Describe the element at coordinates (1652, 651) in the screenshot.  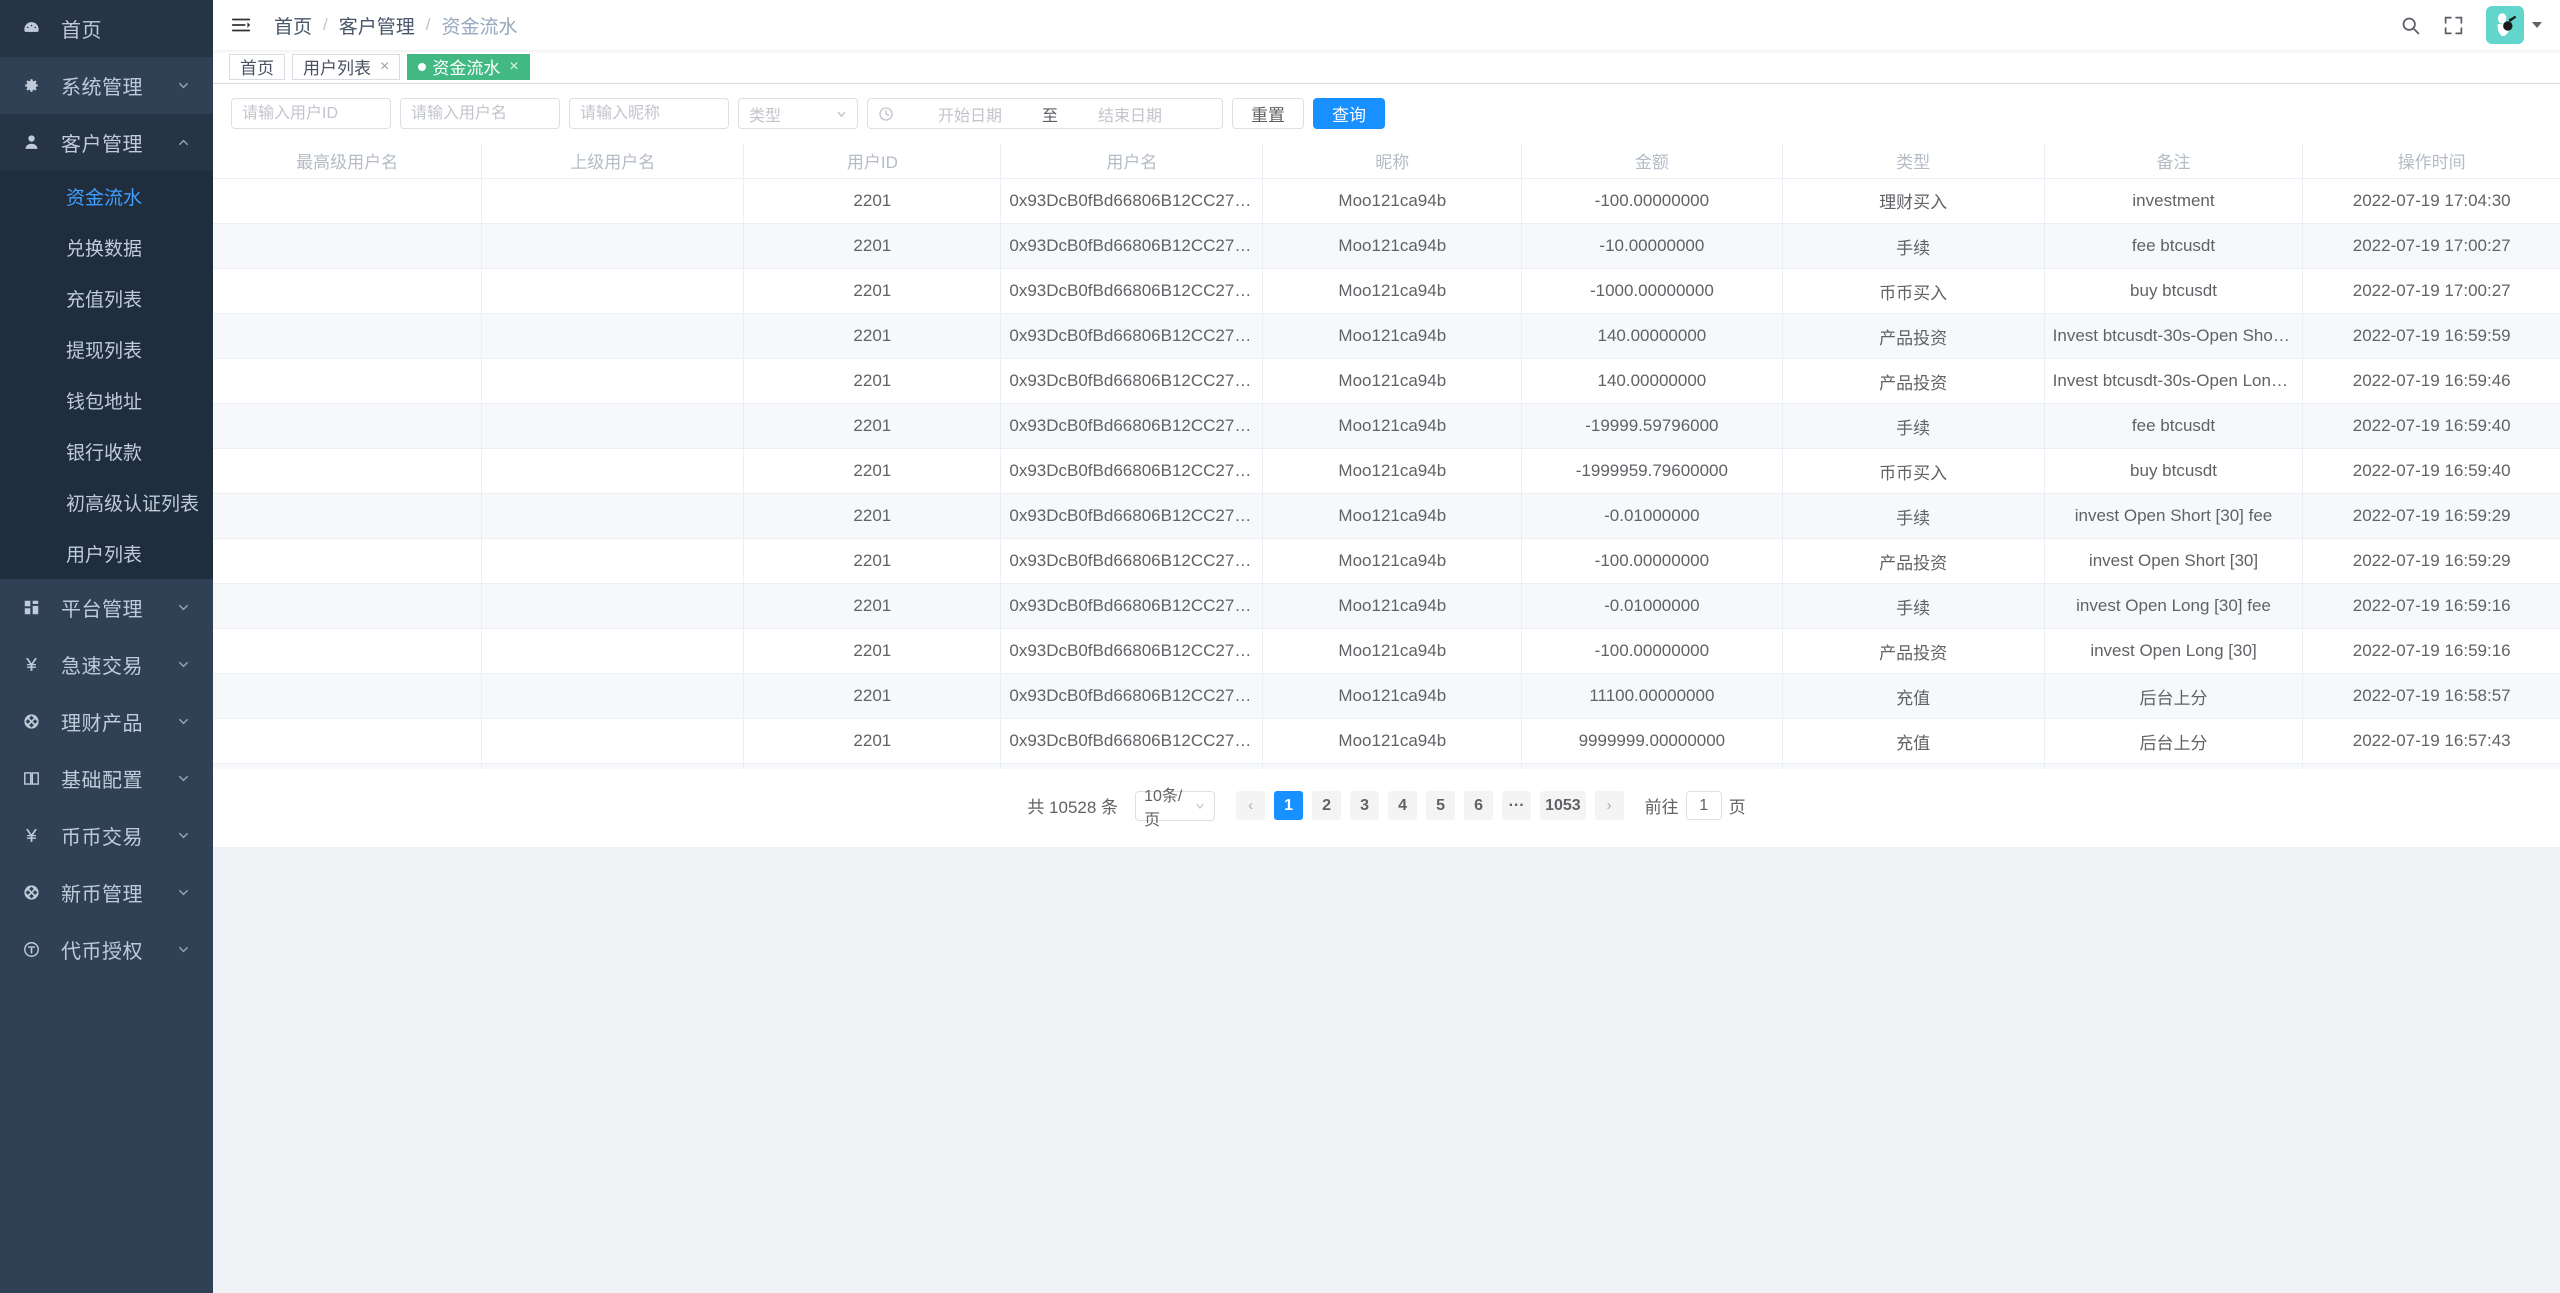
I see `table-cell: -100.00000000` at that location.